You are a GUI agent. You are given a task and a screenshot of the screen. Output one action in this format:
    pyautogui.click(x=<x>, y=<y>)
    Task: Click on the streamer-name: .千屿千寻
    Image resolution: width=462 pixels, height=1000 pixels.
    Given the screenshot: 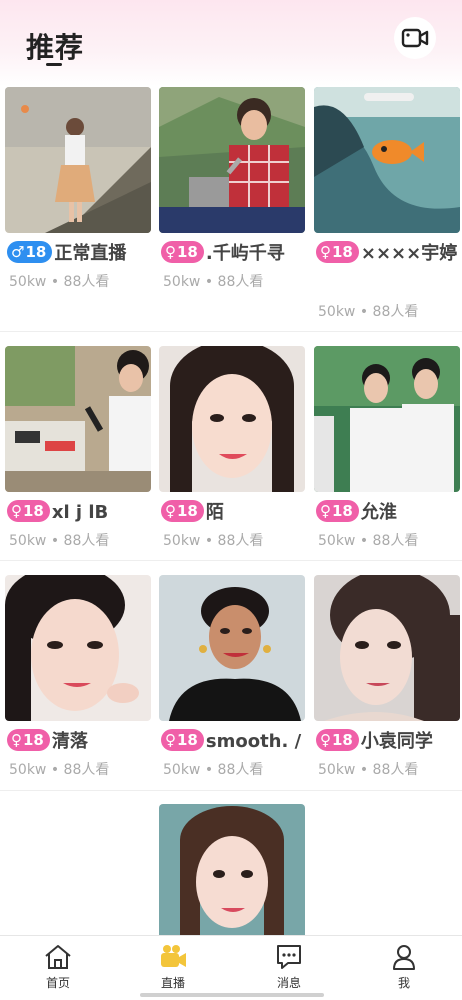 What is the action you would take?
    pyautogui.click(x=245, y=253)
    